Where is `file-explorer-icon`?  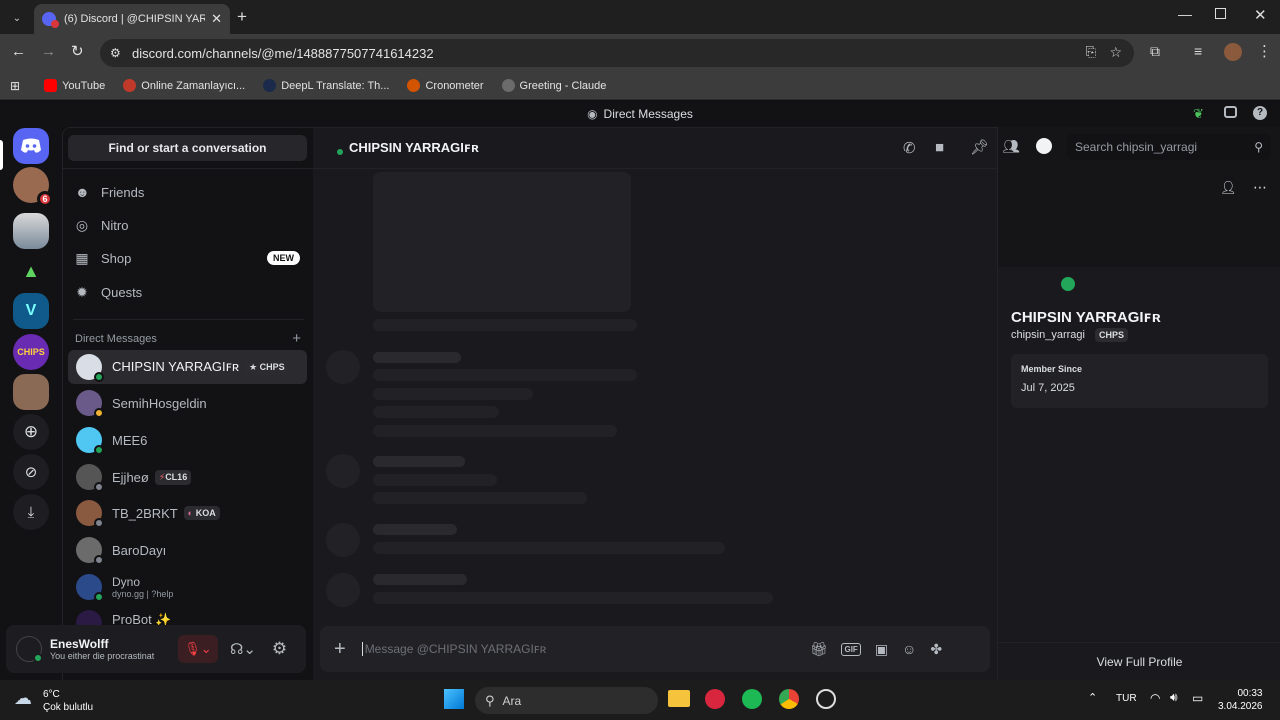 file-explorer-icon is located at coordinates (679, 698).